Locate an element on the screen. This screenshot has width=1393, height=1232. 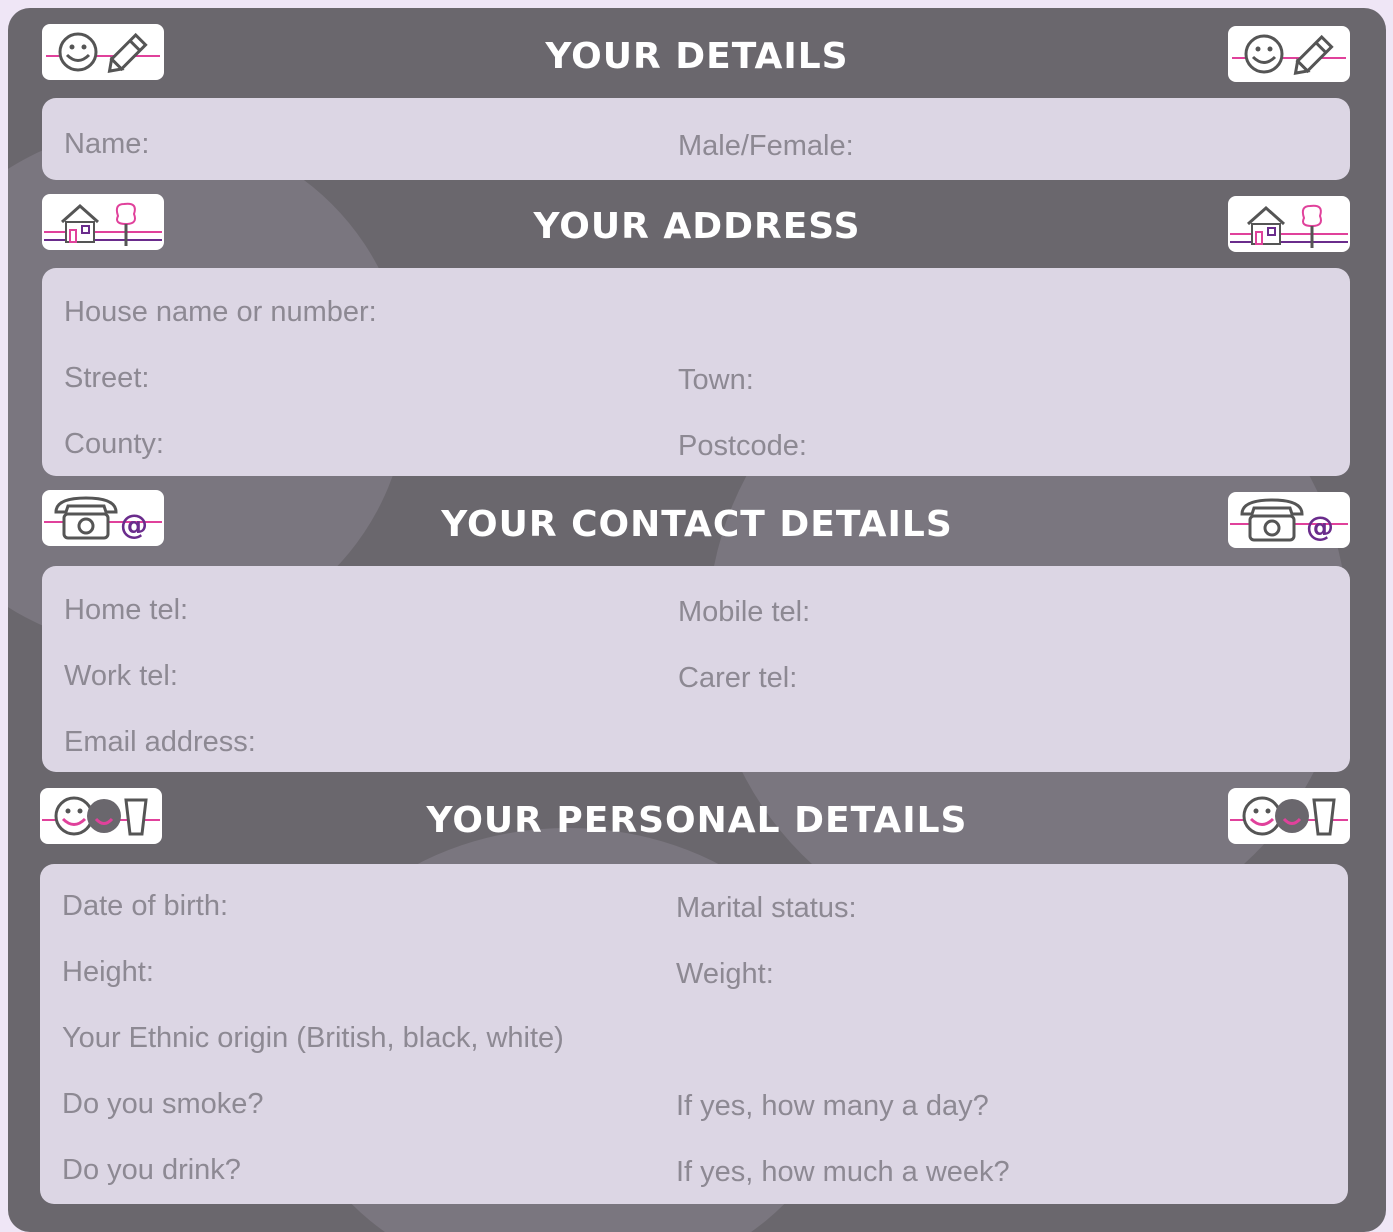
personal-title: YOUR PERSONAL DETAILS is located at coordinates (697, 820).